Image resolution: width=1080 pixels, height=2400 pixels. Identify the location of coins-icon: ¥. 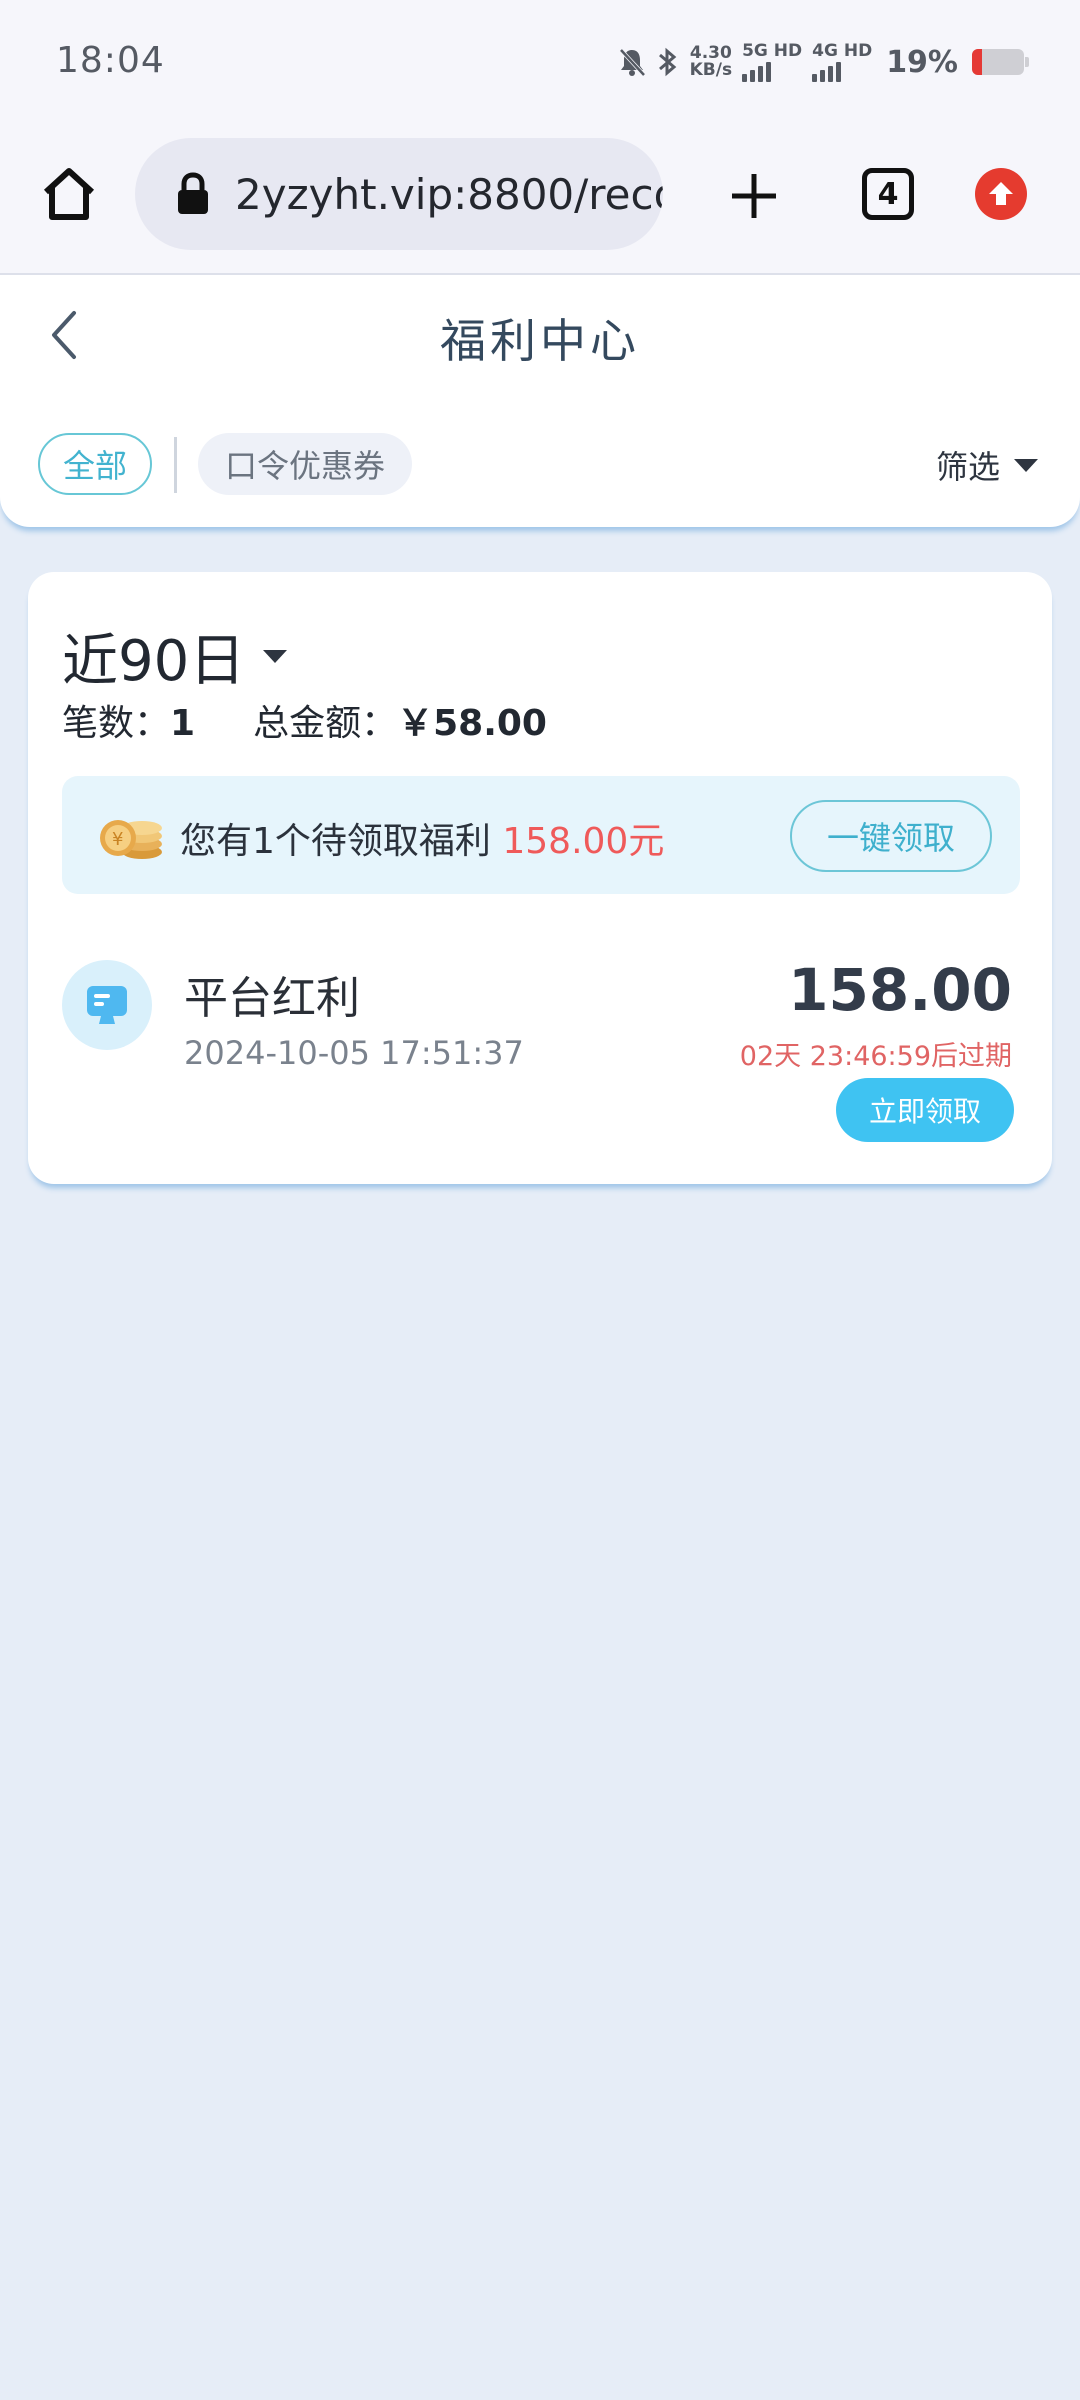
(131, 839).